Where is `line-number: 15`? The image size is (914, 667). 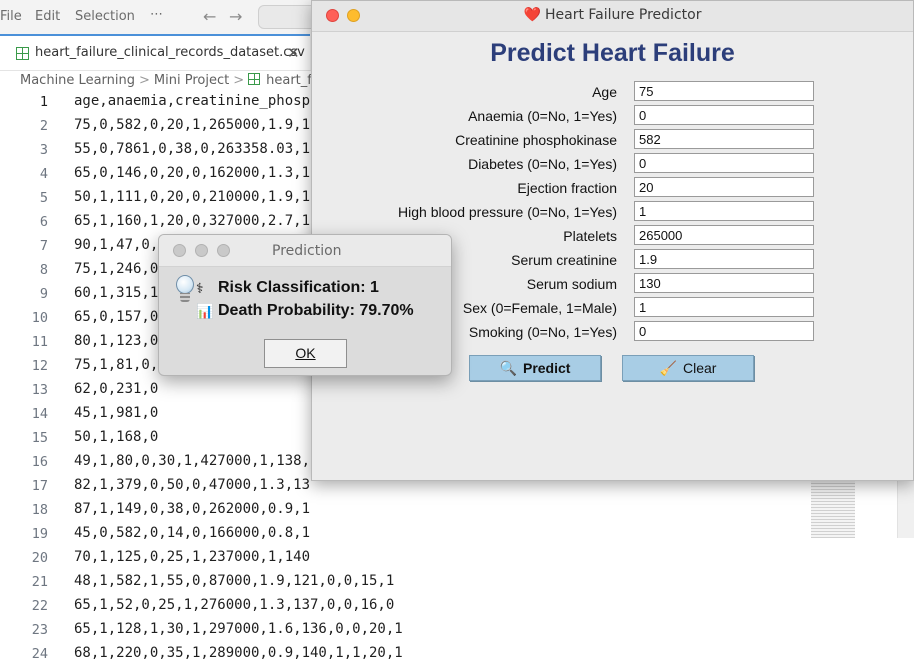 line-number: 15 is located at coordinates (39, 438).